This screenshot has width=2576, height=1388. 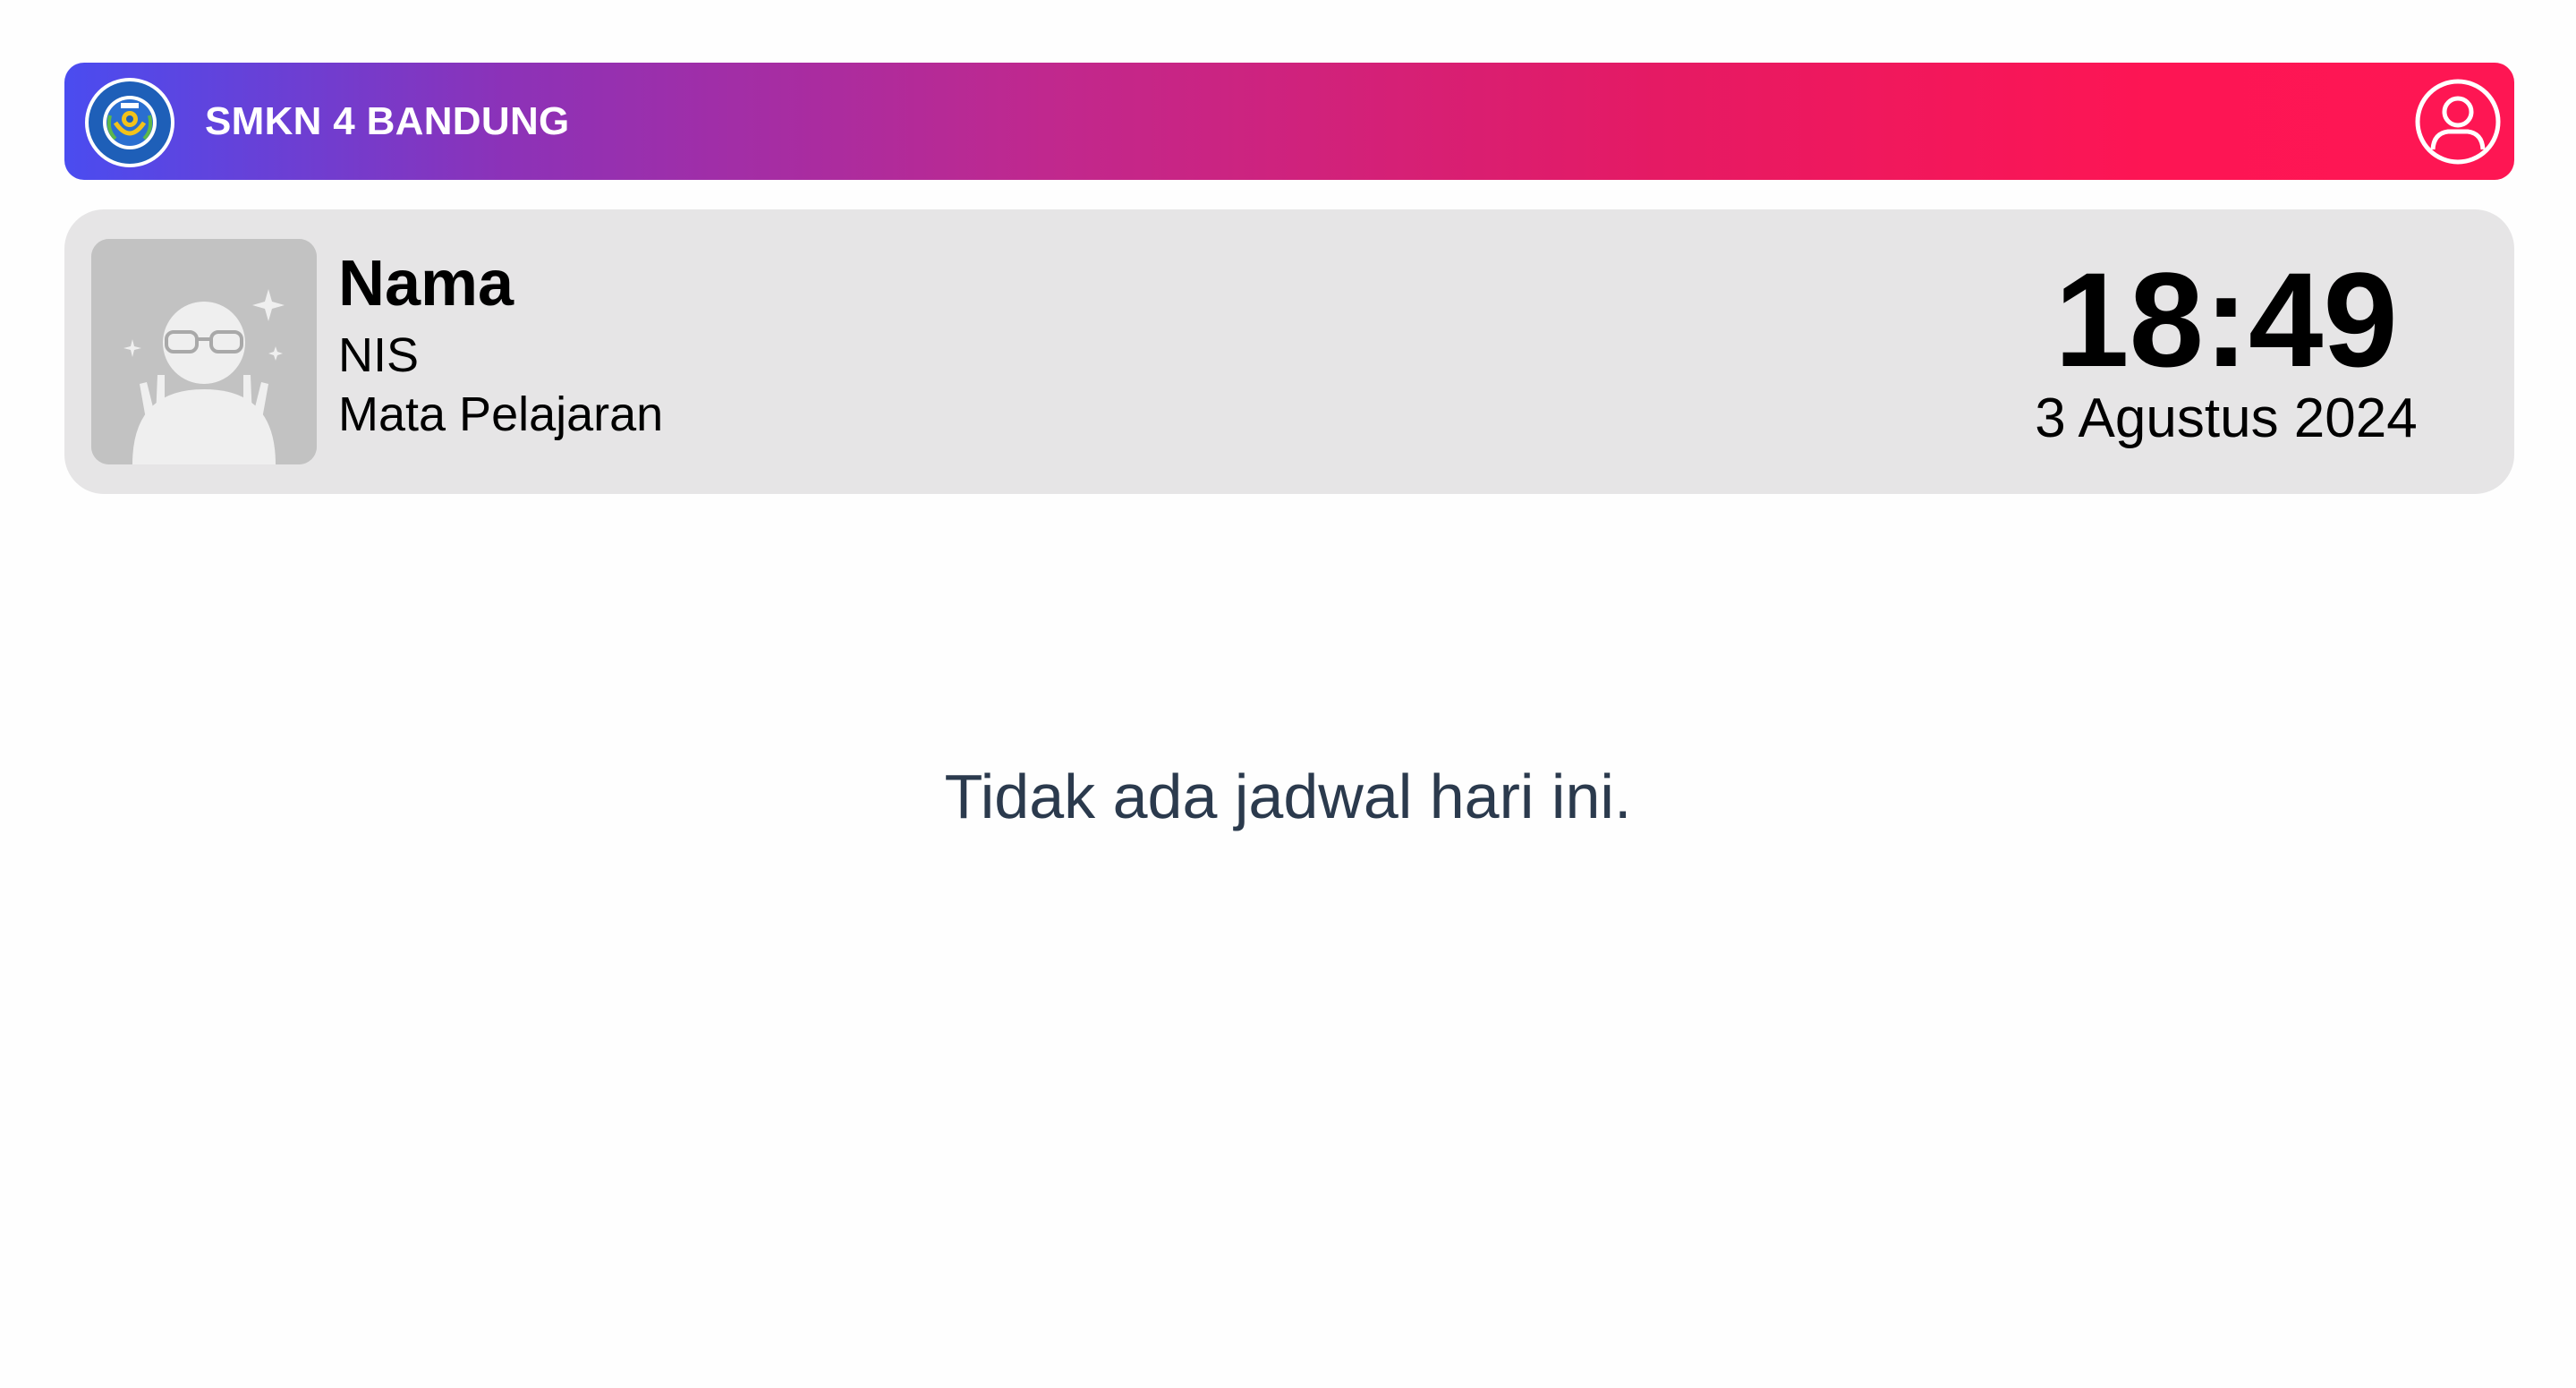 I want to click on default-avatar-icon, so click(x=204, y=351).